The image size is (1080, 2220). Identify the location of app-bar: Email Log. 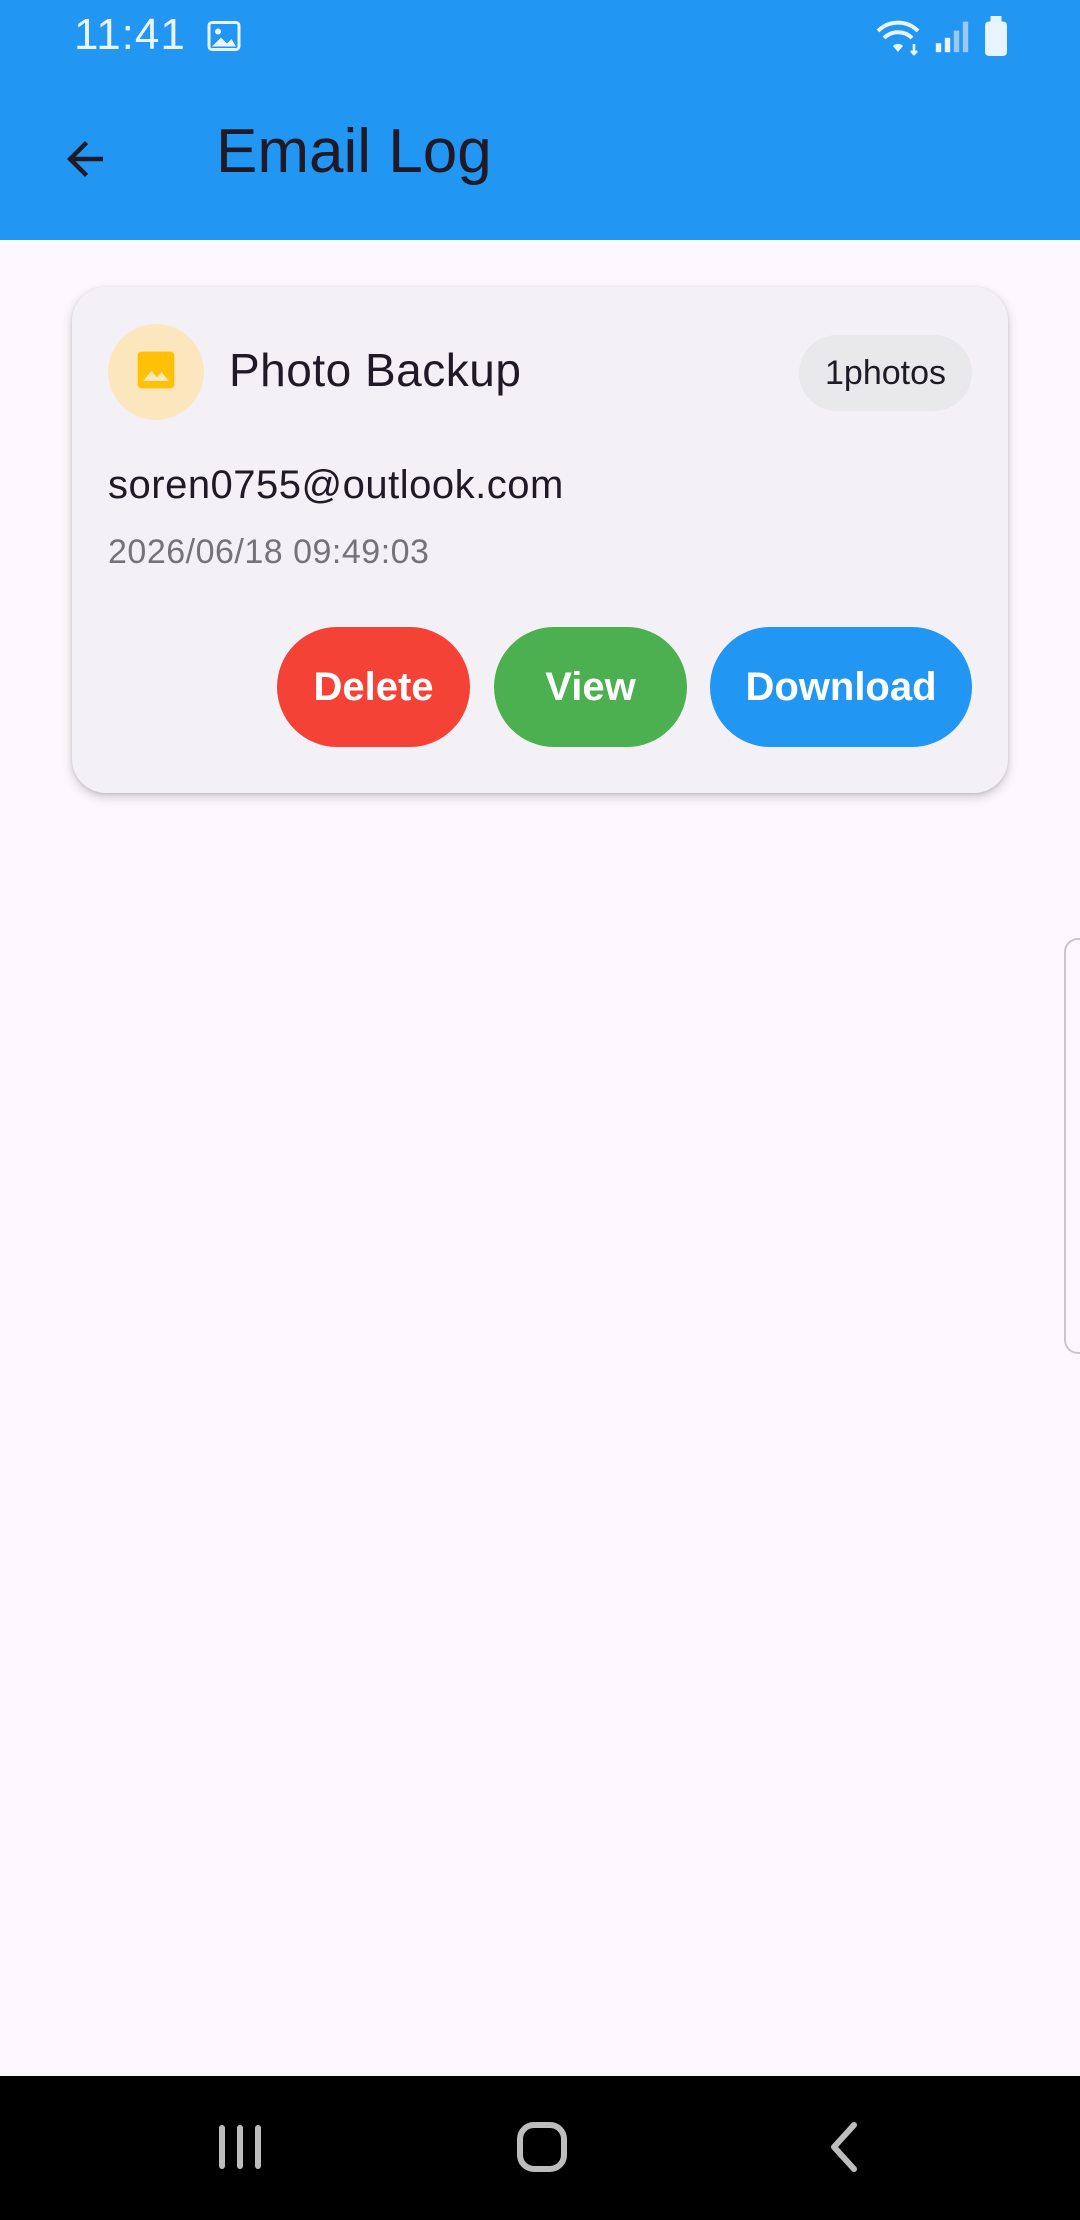
(540, 158).